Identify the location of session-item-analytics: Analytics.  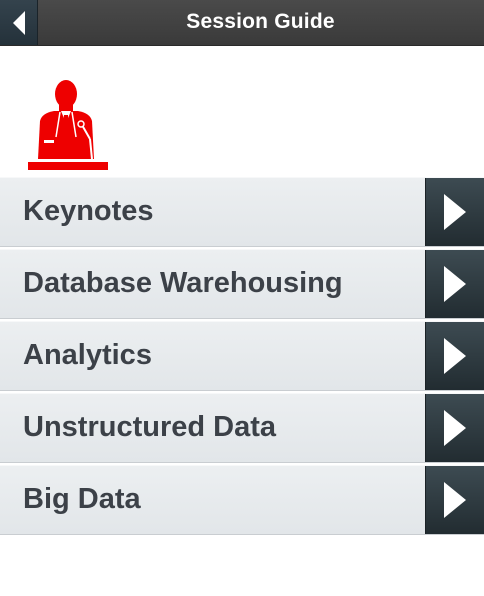
(242, 356).